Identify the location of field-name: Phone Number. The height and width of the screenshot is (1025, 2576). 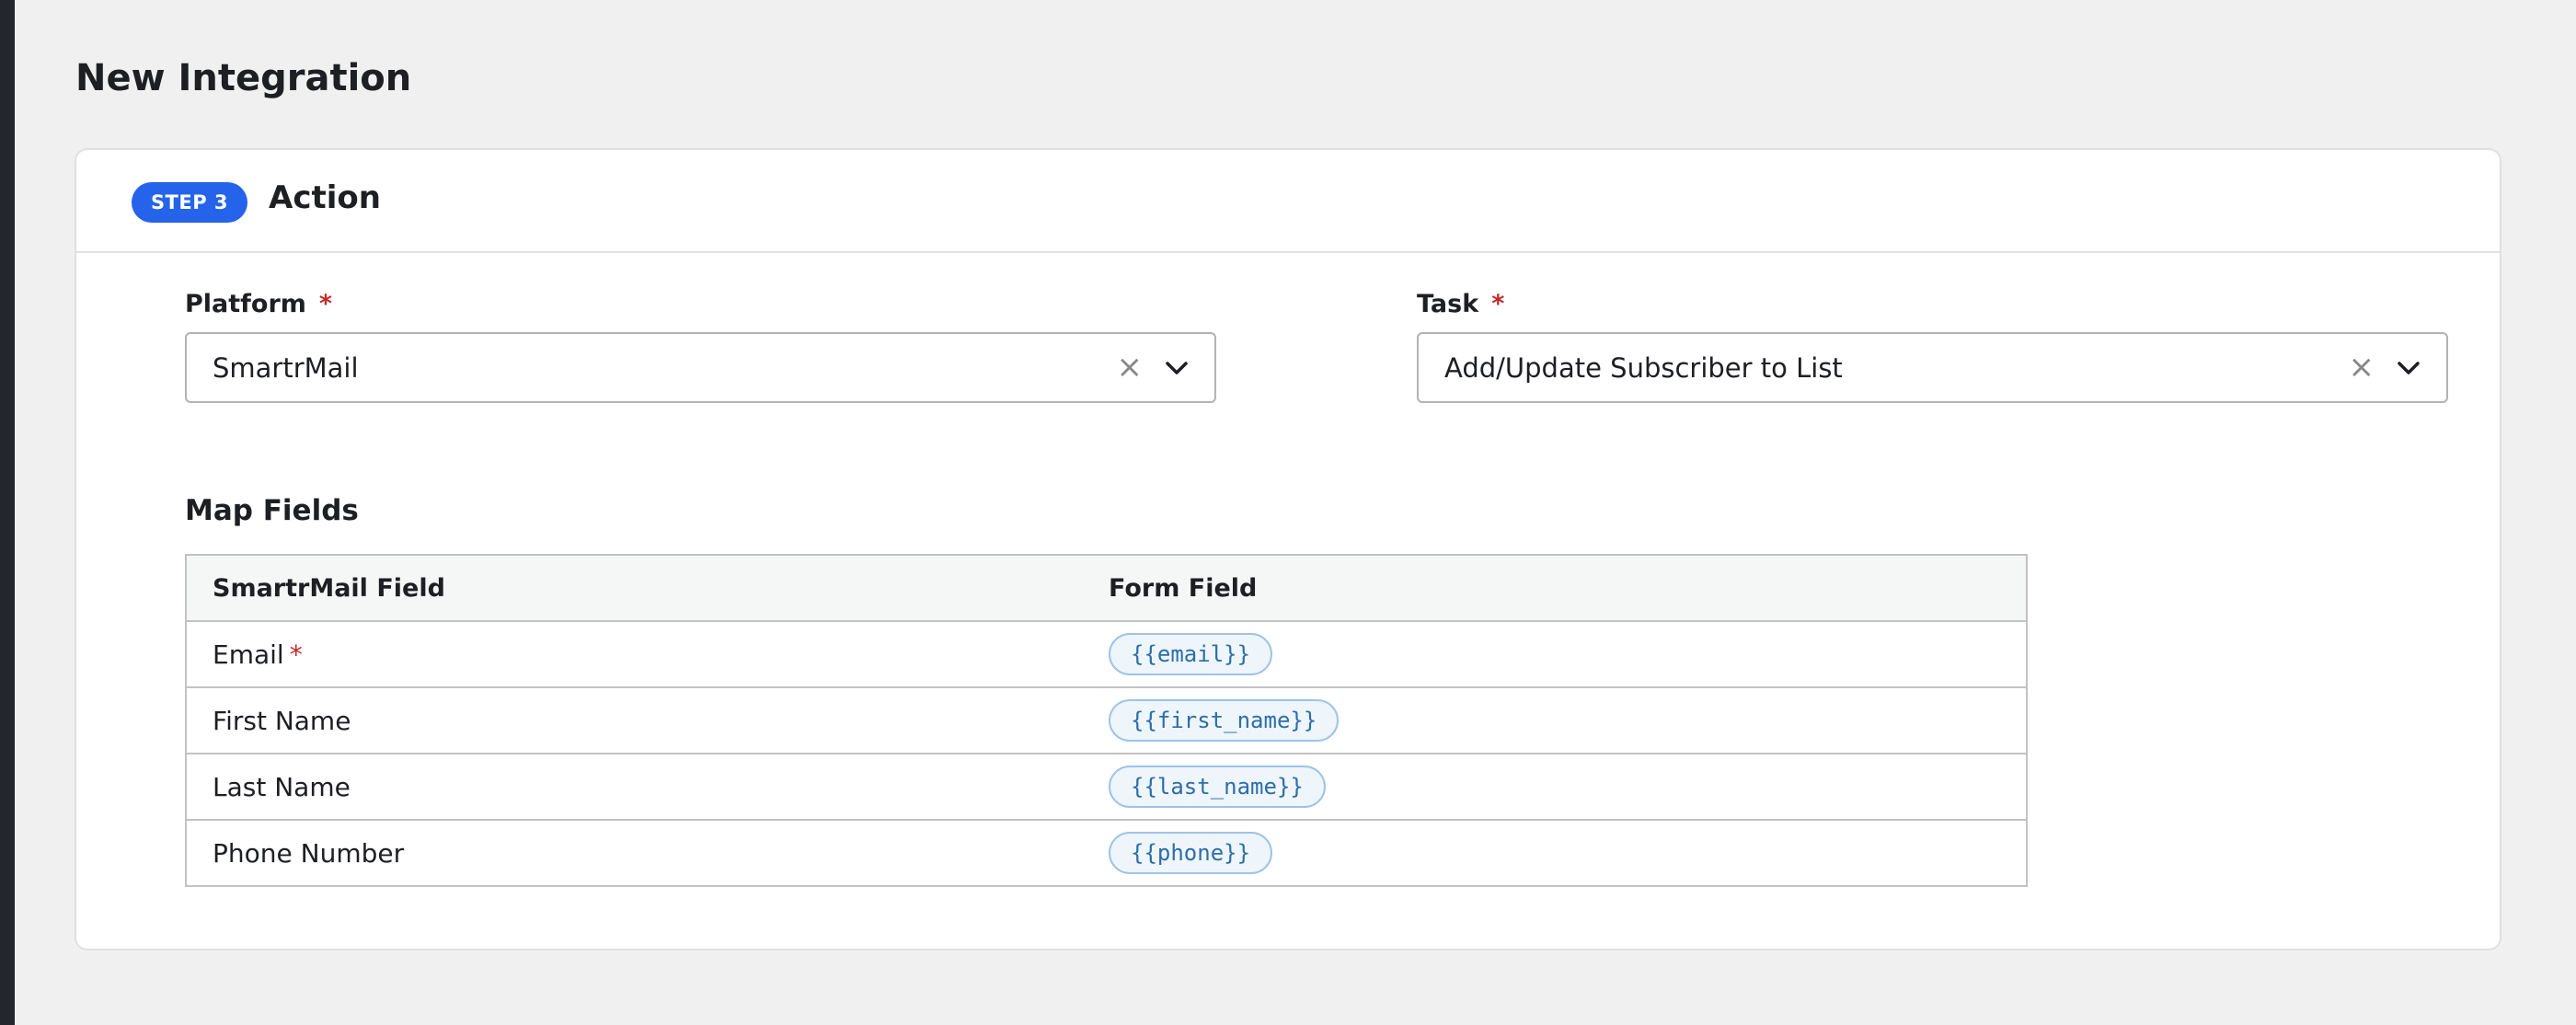
(309, 853).